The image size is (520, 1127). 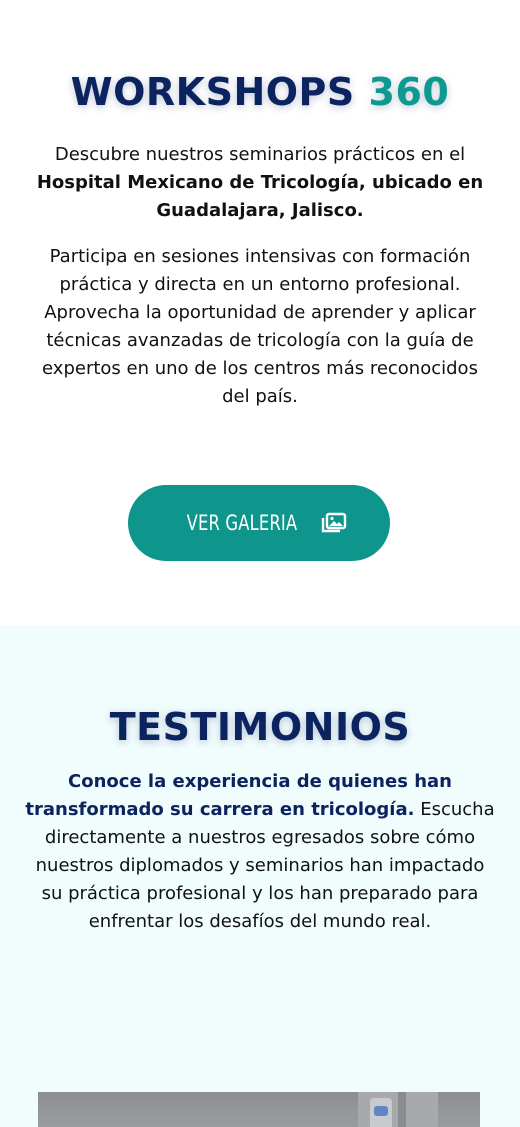 I want to click on workshops-title-accent: 360, so click(x=409, y=92).